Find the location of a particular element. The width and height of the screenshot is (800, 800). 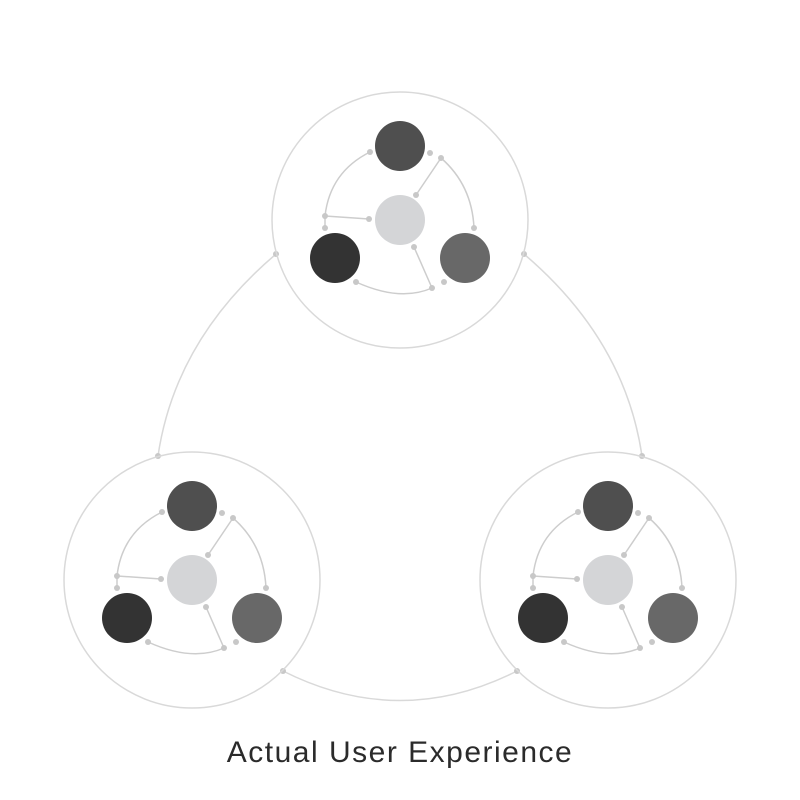

diagram-caption: Actual User Experience is located at coordinates (400, 752).